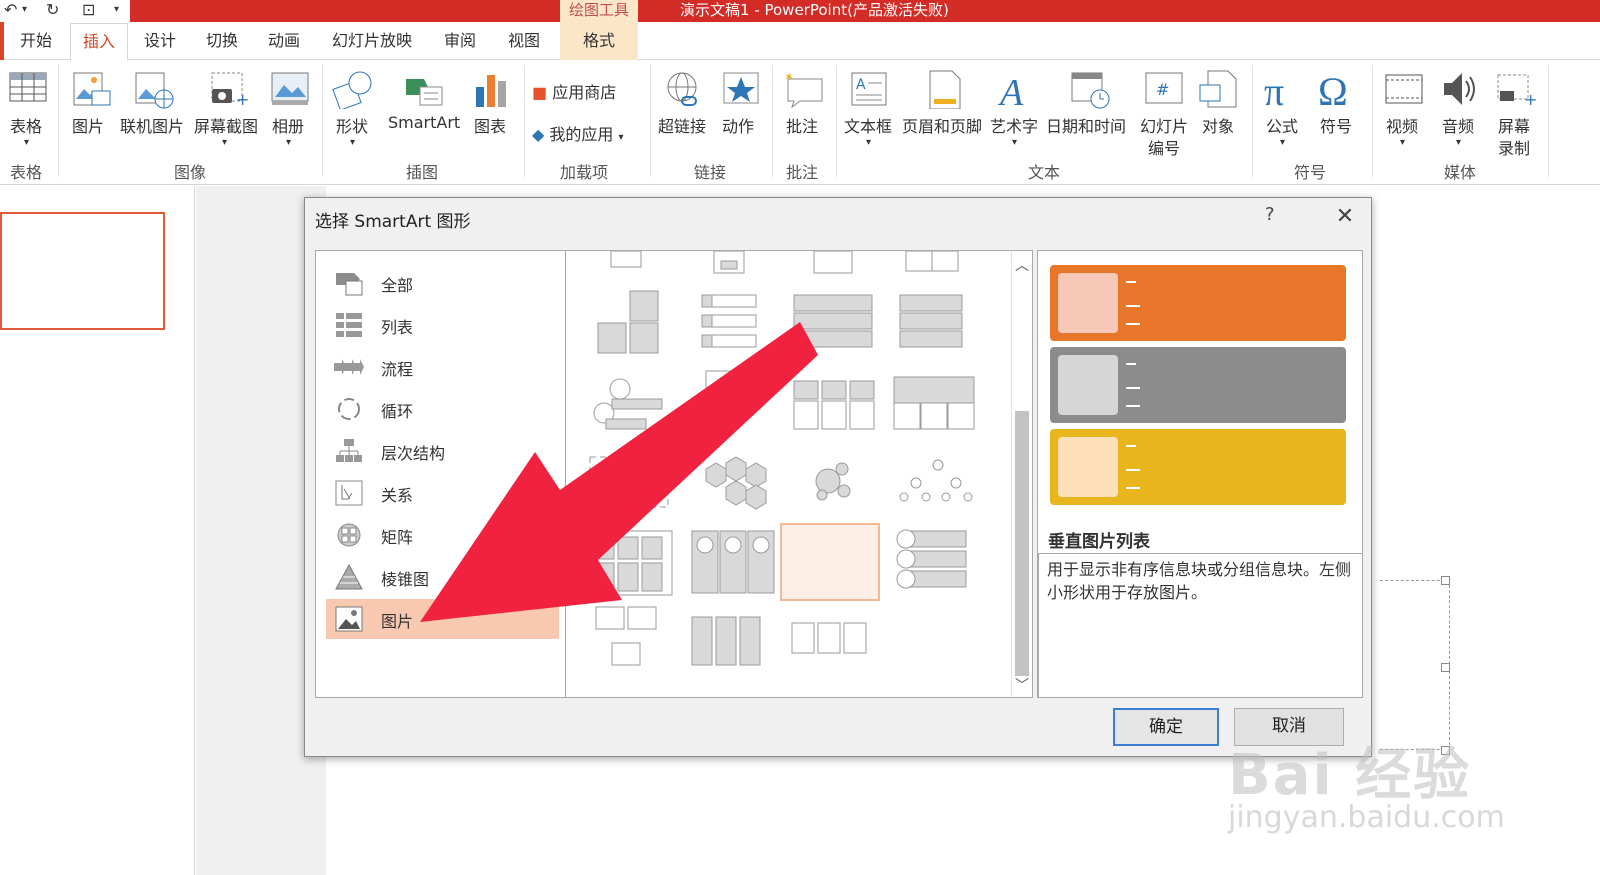 The height and width of the screenshot is (875, 1600). Describe the element at coordinates (1460, 172) in the screenshot. I see `group-media: 媒体` at that location.